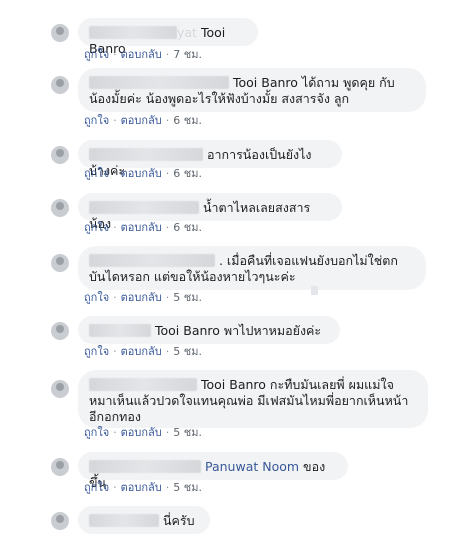 The width and height of the screenshot is (458, 539). Describe the element at coordinates (210, 159) in the screenshot. I see `comment-bubble: อาการน้องเป็นยังไงบ้างค่ะ` at that location.